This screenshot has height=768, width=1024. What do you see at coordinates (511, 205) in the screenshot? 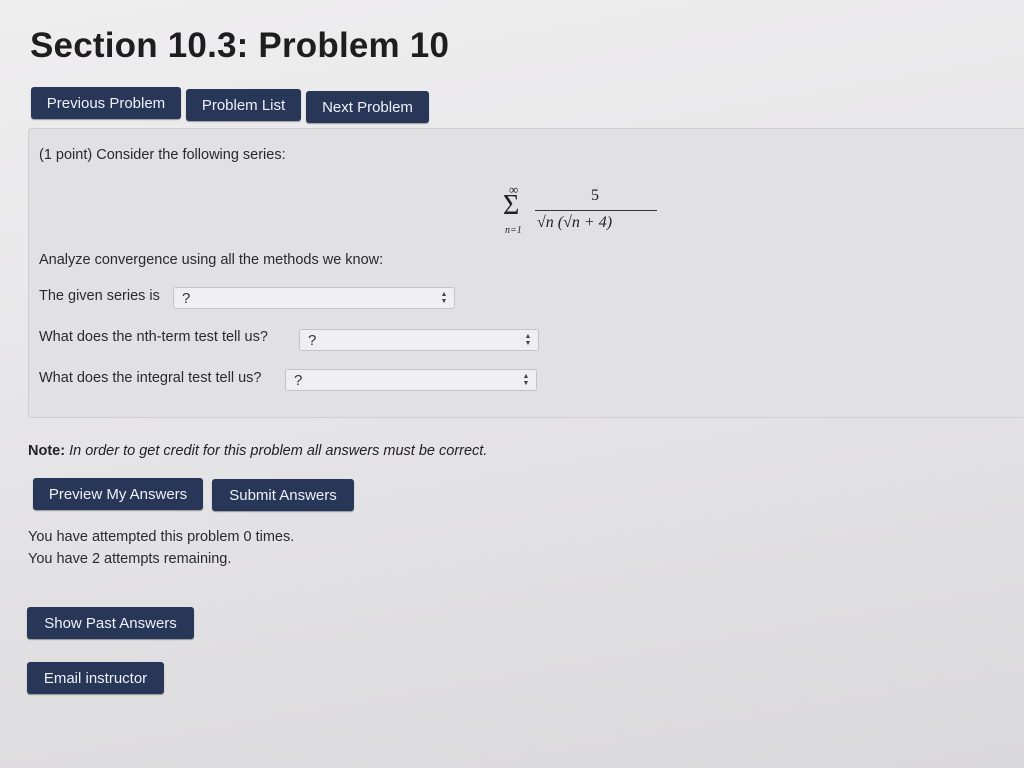
I see `sigma-symbol: Σ` at bounding box center [511, 205].